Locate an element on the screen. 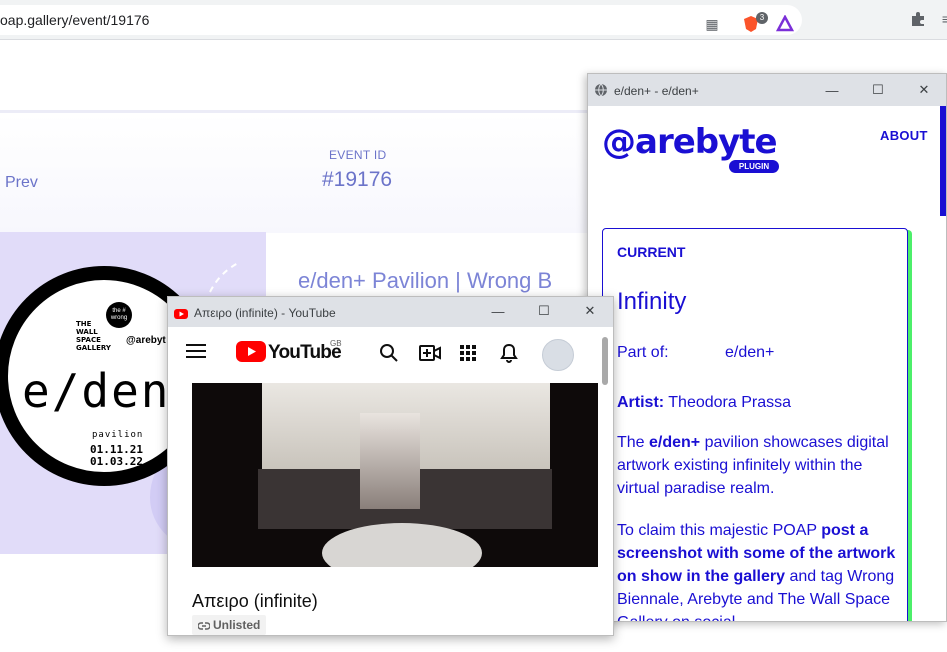  artist-name: Theodora Prassa is located at coordinates (729, 402).